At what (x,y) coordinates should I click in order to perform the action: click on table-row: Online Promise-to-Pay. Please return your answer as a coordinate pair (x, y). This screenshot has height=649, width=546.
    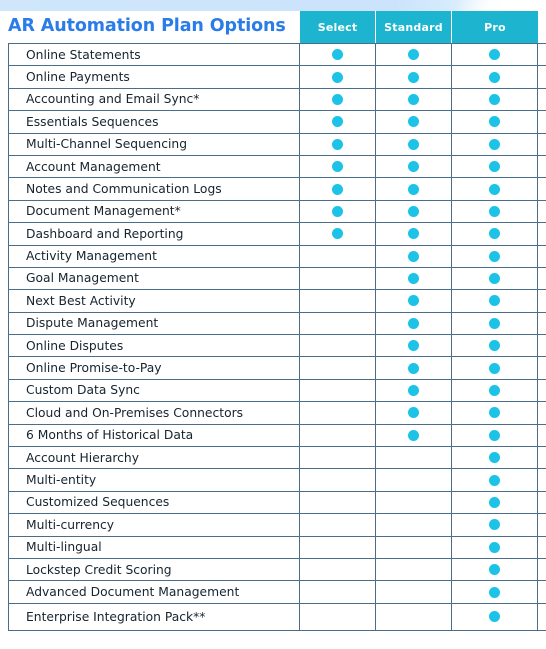
    Looking at the image, I should click on (277, 368).